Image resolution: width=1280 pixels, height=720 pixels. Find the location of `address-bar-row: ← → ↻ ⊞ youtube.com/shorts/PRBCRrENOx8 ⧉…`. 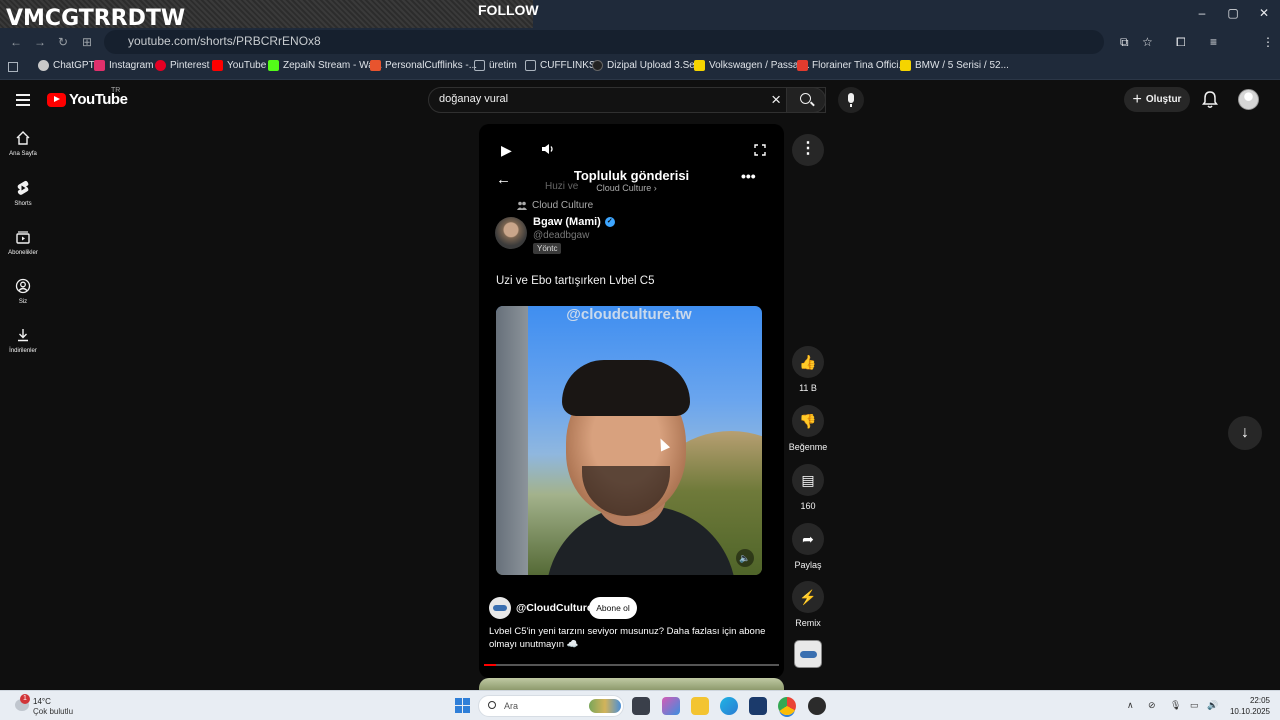

address-bar-row: ← → ↻ ⊞ youtube.com/shorts/PRBCRrENOx8 ⧉… is located at coordinates (640, 52).